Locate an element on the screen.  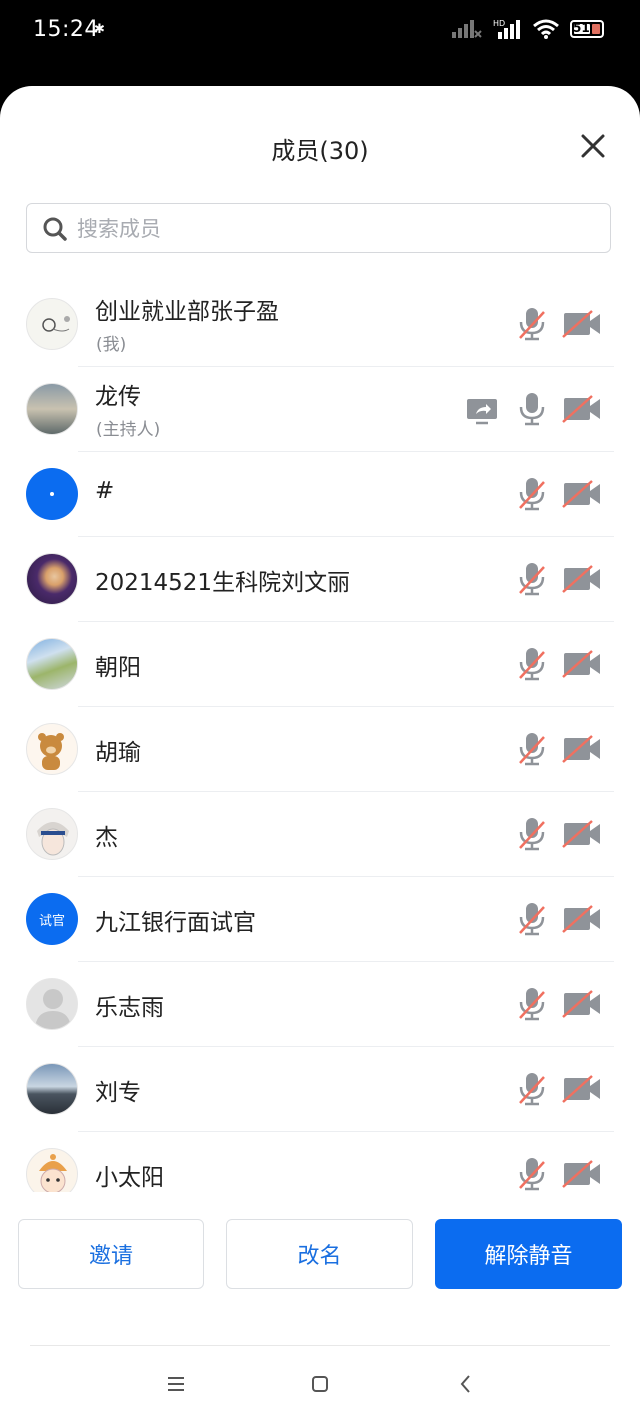
action-bar: 邀请 改名 解除静音 is located at coordinates (320, 1255).